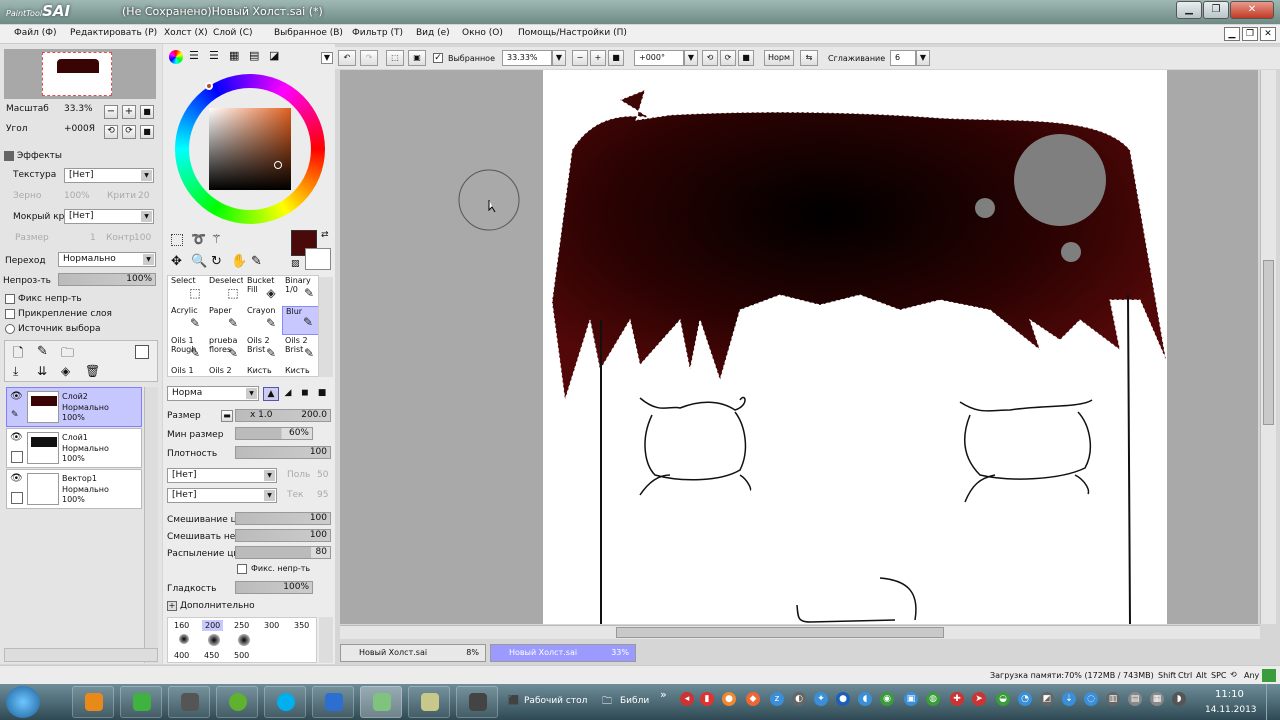 This screenshot has height=720, width=1280. What do you see at coordinates (199, 261) in the screenshot?
I see `zoom-tool-icon: 🔍` at bounding box center [199, 261].